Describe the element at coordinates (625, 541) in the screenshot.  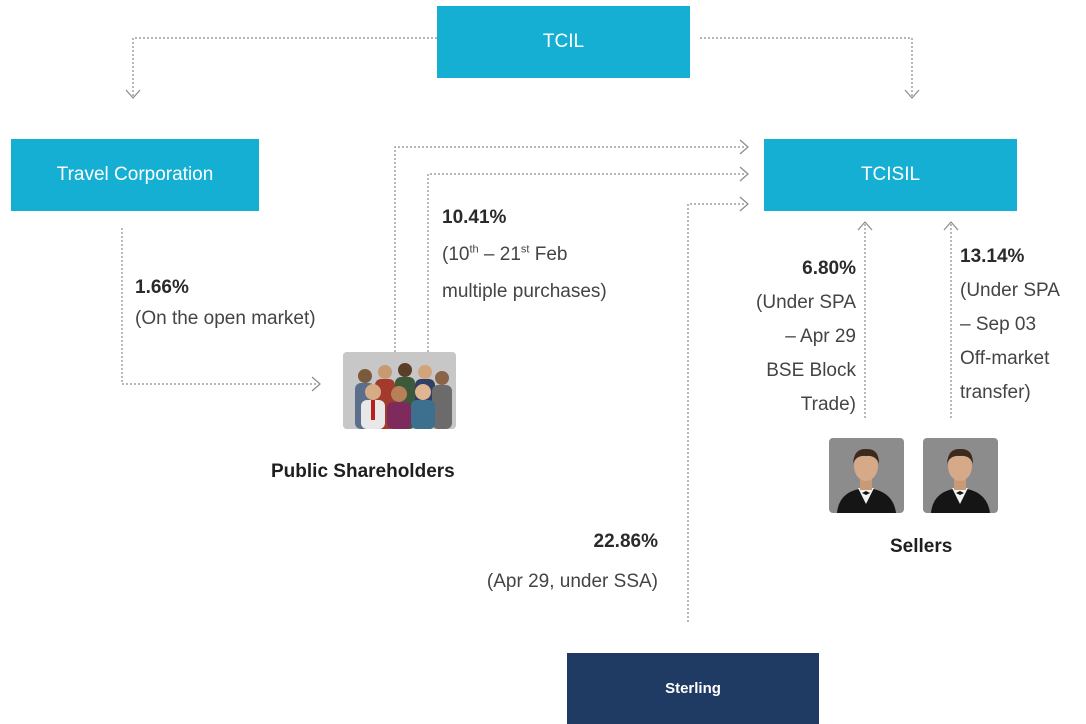
I see `ssa-pct: 22.86%` at that location.